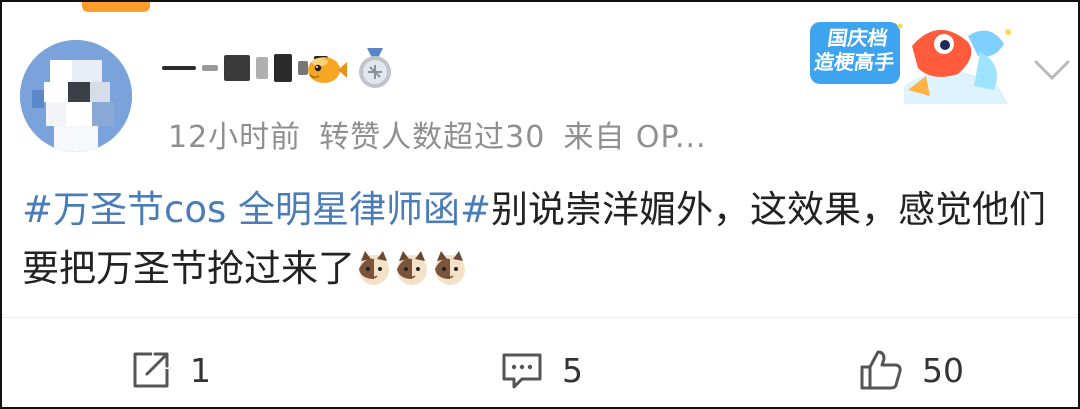 The image size is (1080, 409). Describe the element at coordinates (235, 137) in the screenshot. I see `post-time: 12小时前` at that location.